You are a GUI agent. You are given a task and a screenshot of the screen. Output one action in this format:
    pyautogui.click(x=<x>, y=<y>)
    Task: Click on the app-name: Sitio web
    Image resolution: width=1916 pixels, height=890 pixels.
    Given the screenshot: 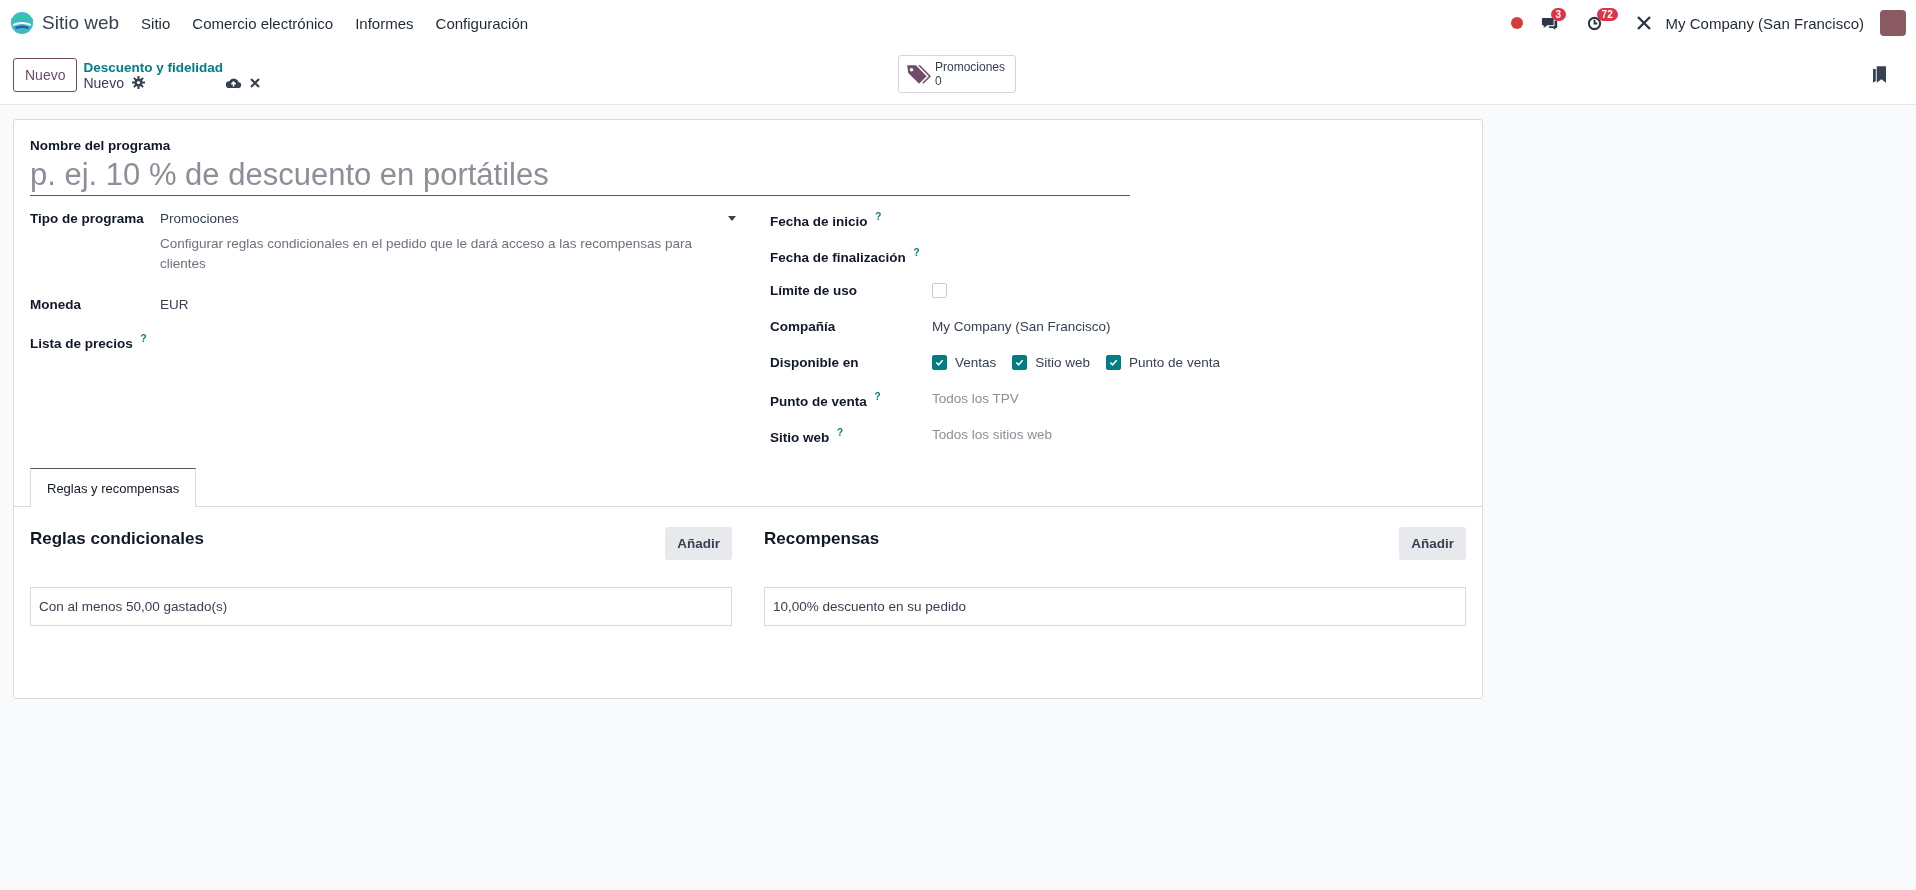 What is the action you would take?
    pyautogui.click(x=81, y=23)
    